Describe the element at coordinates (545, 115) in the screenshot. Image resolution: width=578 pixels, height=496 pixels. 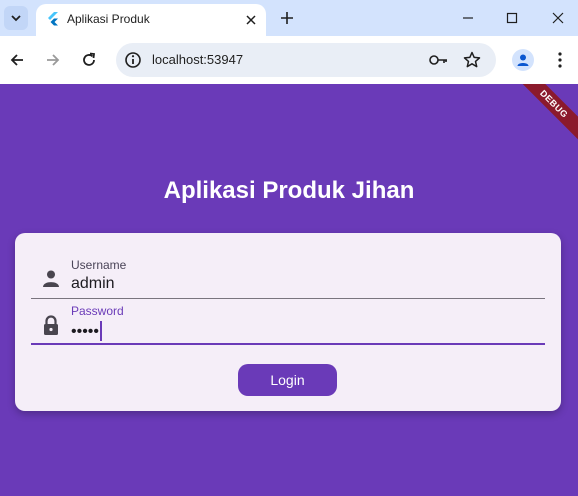
I see `debug-banner: DEBUG` at that location.